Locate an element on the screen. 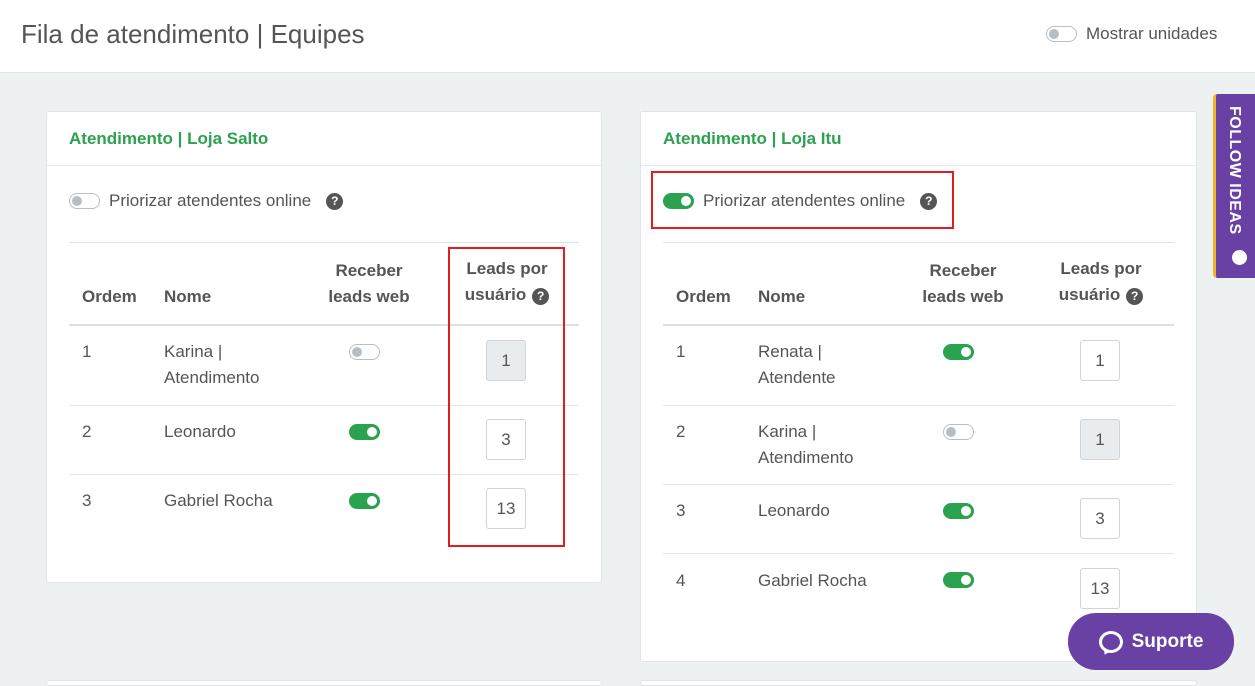 This screenshot has width=1255, height=686. prioritize-online-toggle is located at coordinates (84, 201).